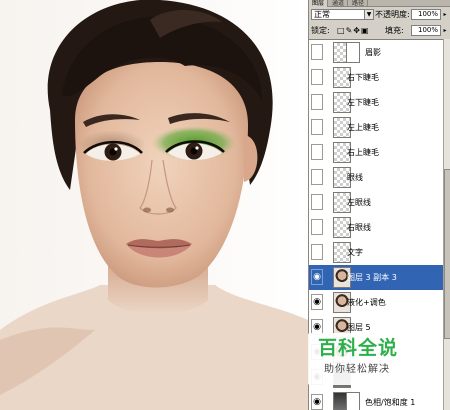  Describe the element at coordinates (373, 52) in the screenshot. I see `layer-name: 眉影` at that location.